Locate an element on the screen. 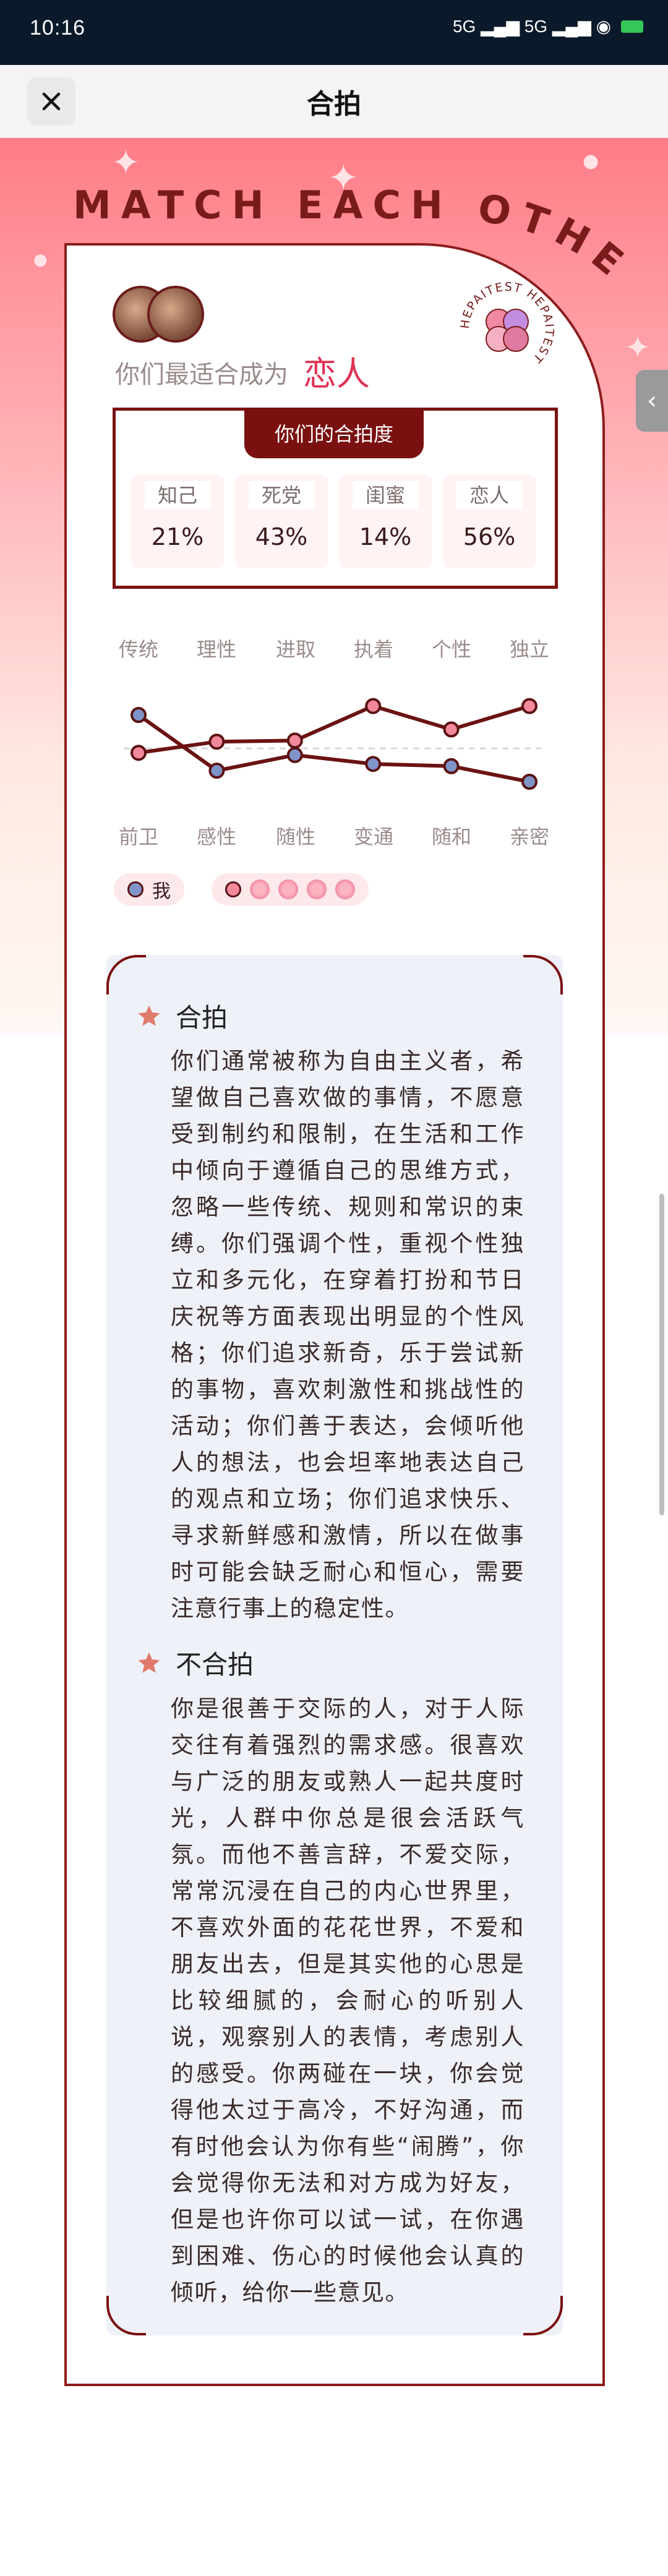 This screenshot has height=2576, width=668. title-bar: 合拍 is located at coordinates (334, 102).